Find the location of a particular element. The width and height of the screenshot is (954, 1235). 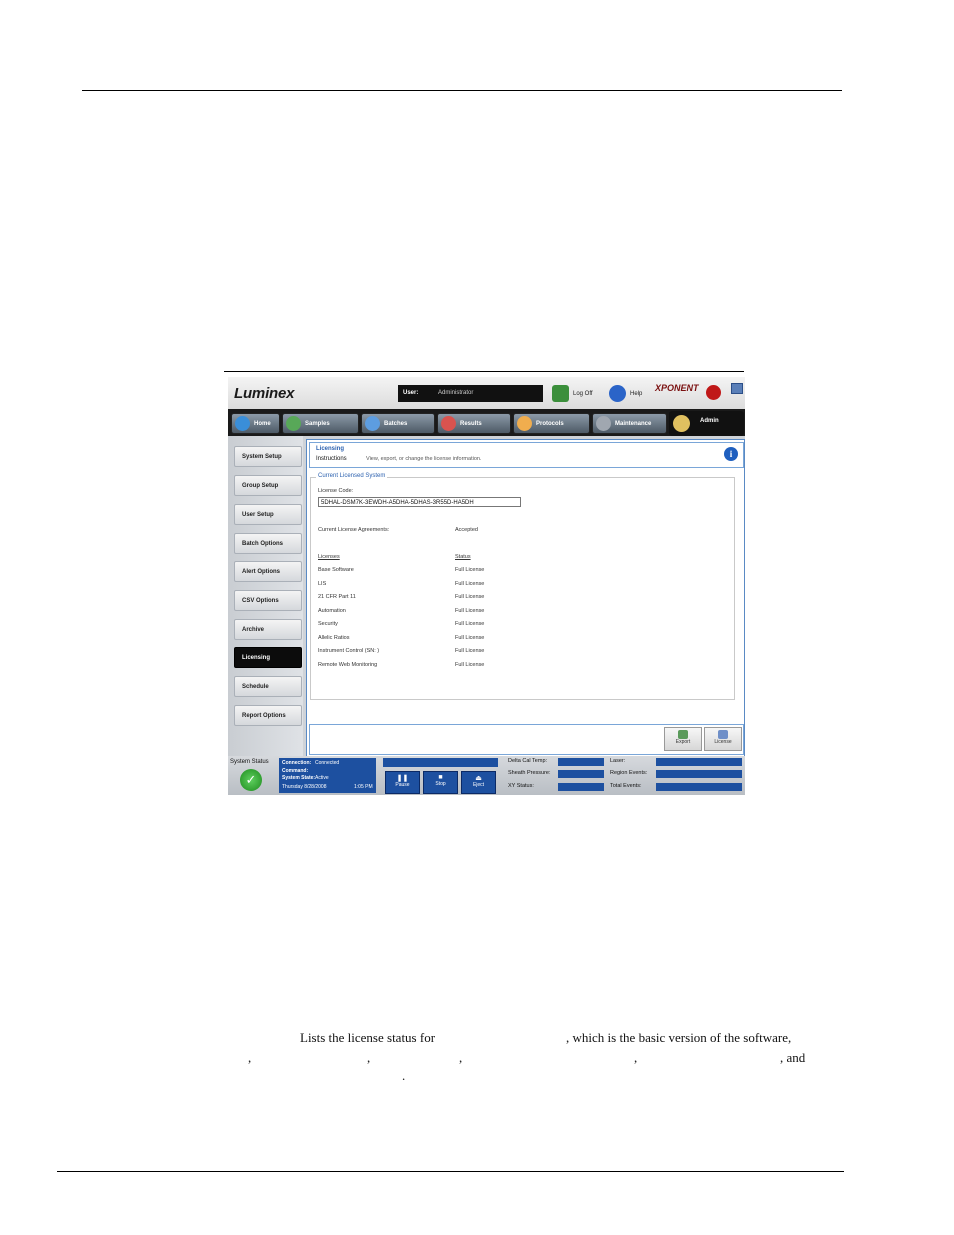

paragraph-text: , and is located at coordinates (793, 1057).